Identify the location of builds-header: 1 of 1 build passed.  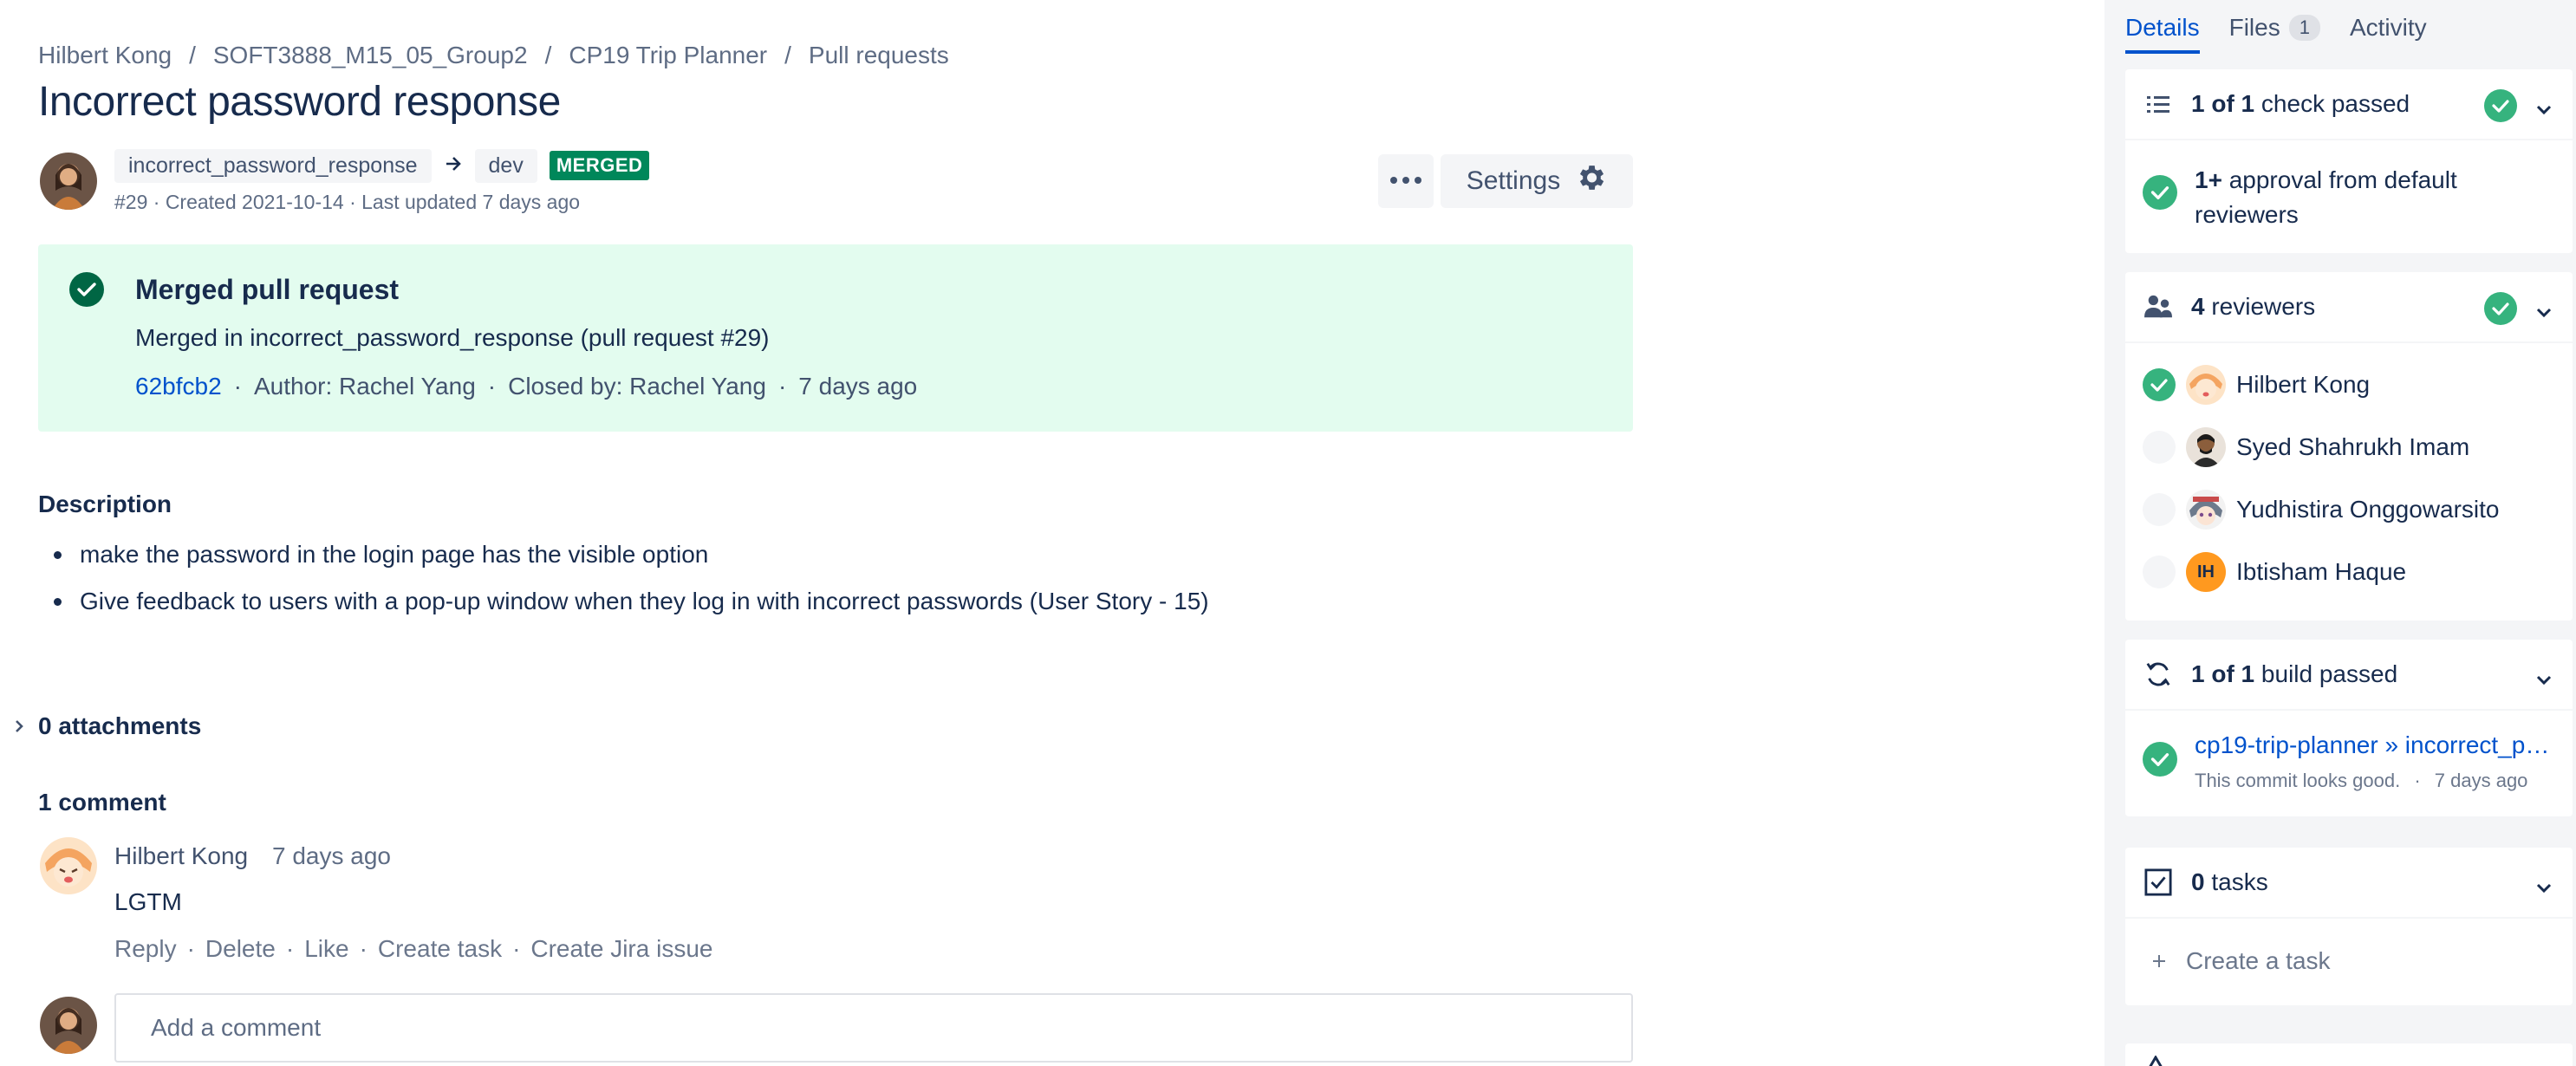
(2349, 675).